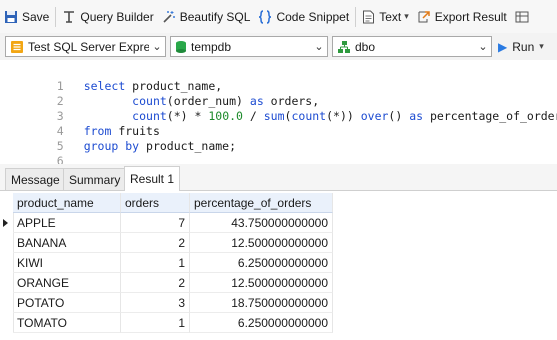  I want to click on cell-percentage: 43.750000000000, so click(261, 223).